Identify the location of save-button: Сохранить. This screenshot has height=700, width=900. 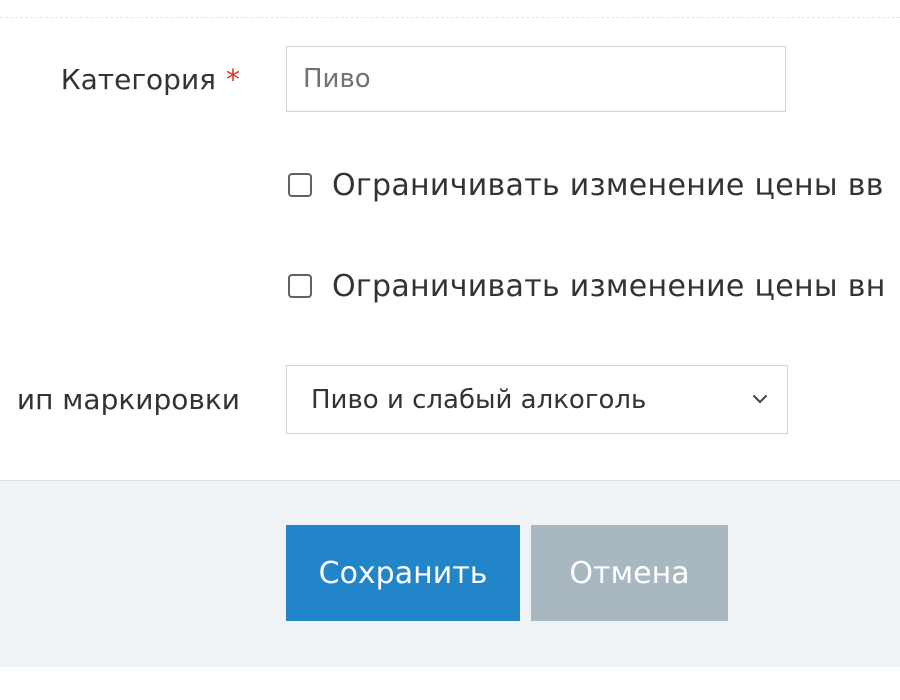
(403, 573).